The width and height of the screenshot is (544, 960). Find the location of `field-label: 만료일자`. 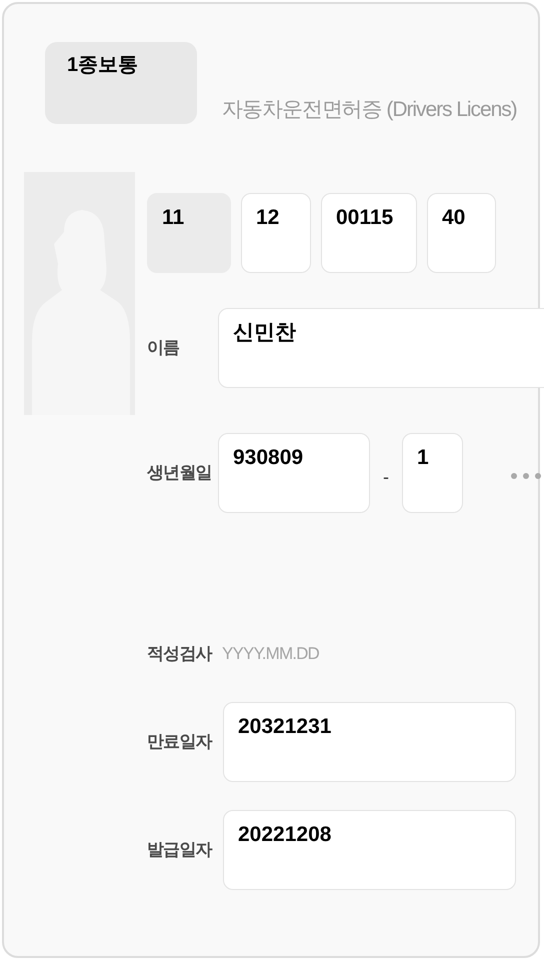

field-label: 만료일자 is located at coordinates (180, 742).